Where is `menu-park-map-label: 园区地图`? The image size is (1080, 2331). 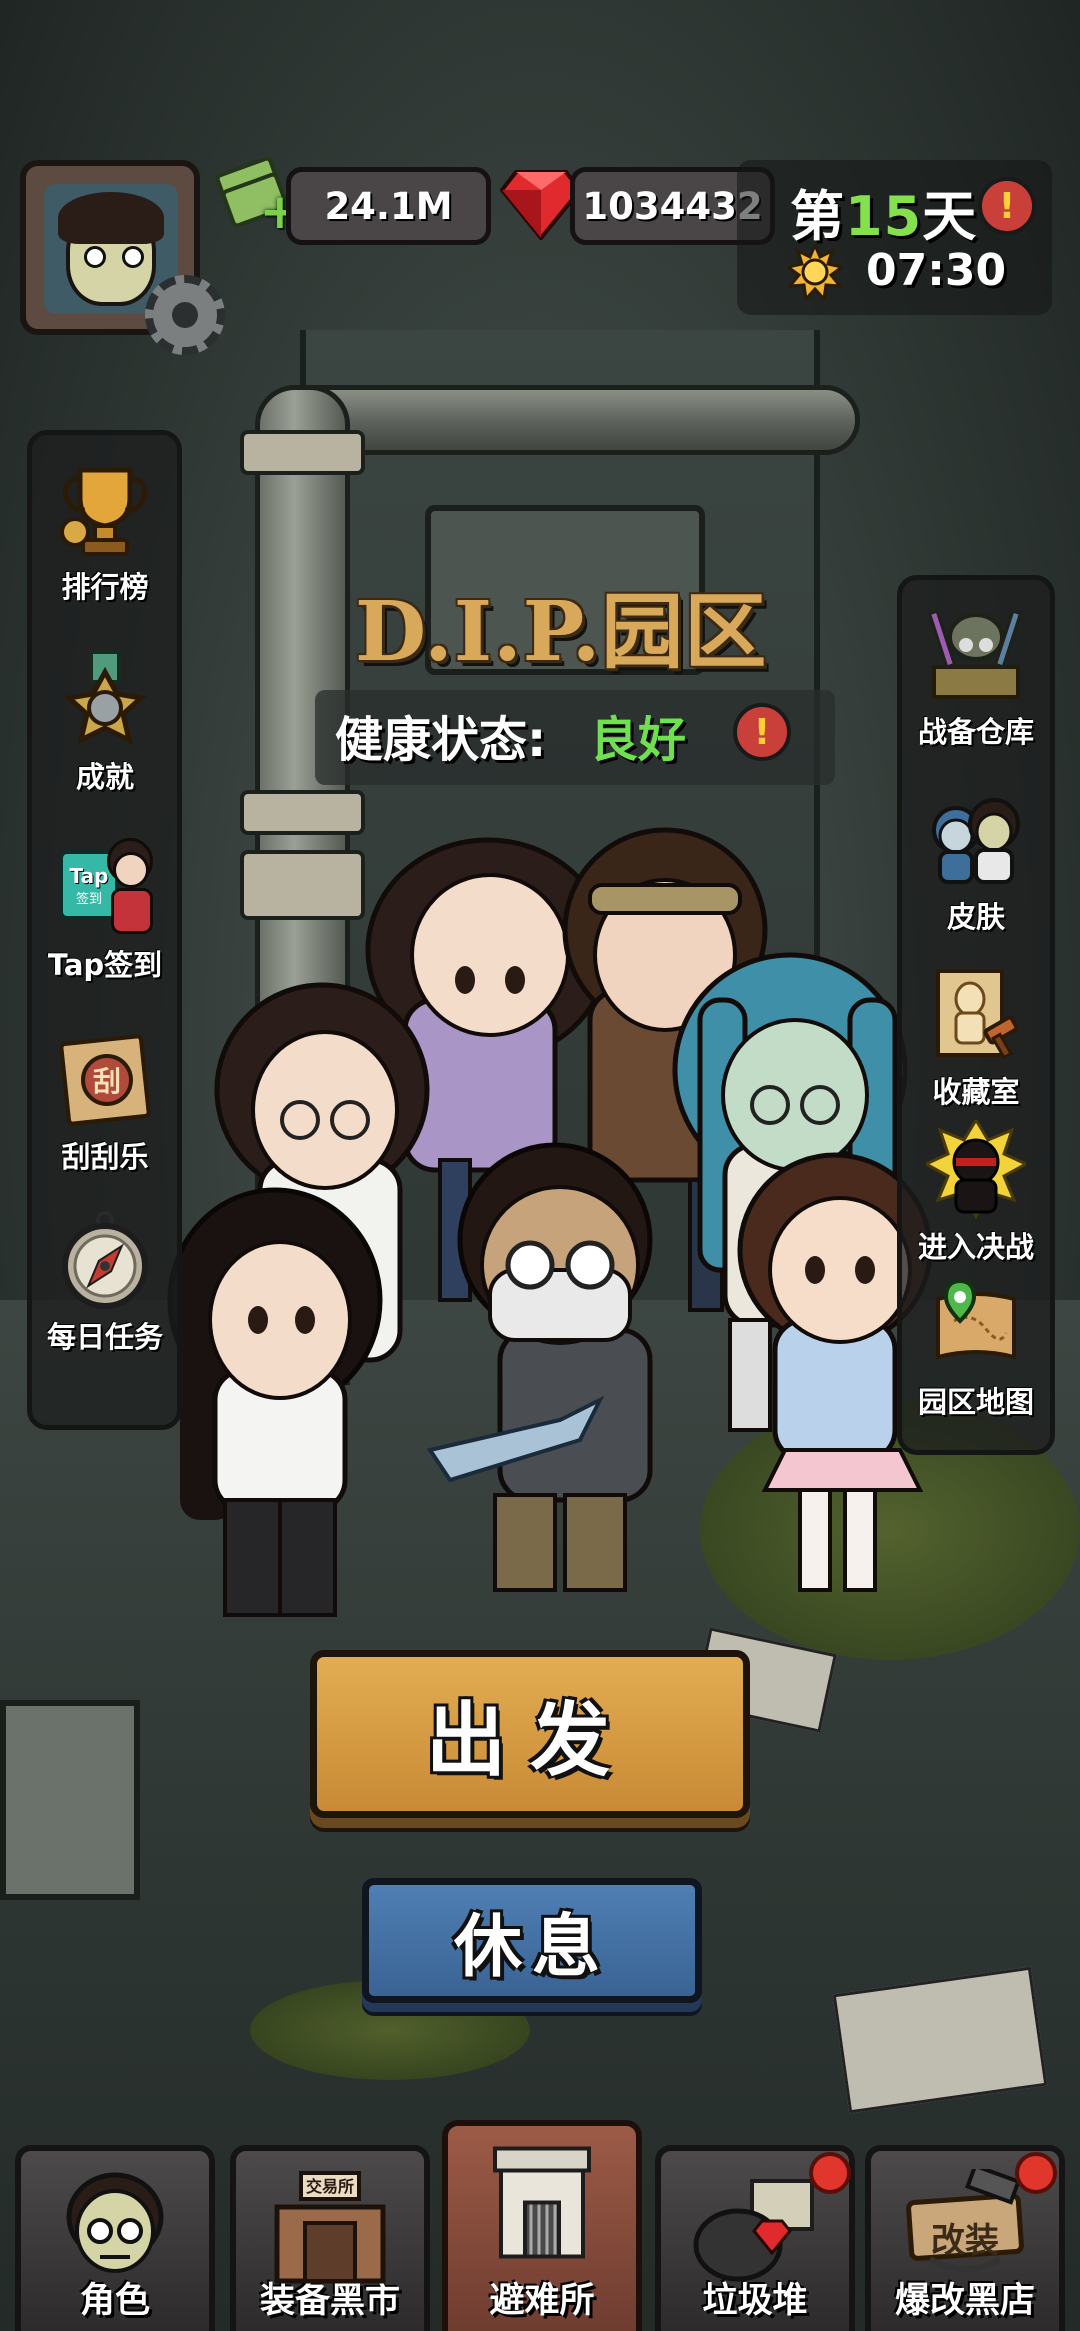
menu-park-map-label: 园区地图 is located at coordinates (975, 1402).